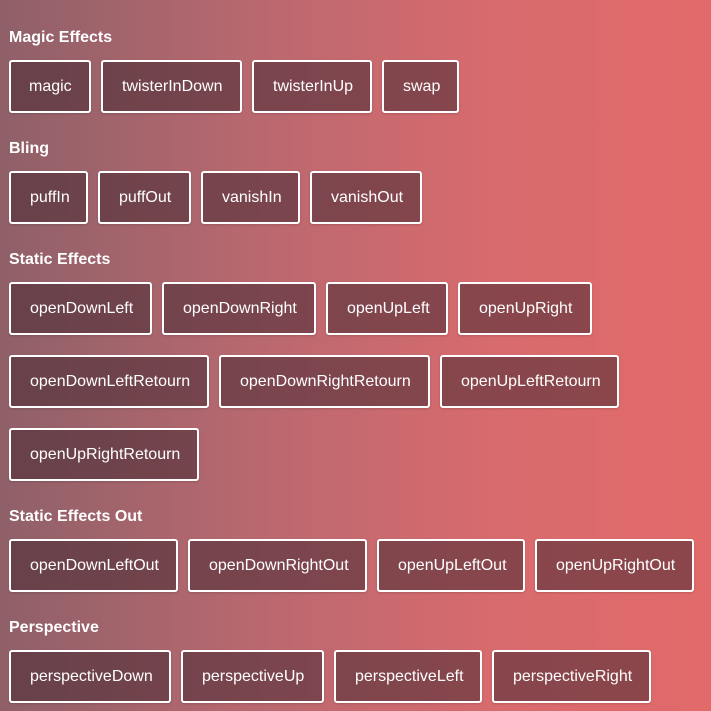 This screenshot has width=711, height=711. What do you see at coordinates (420, 86) in the screenshot?
I see `effect-button-swap: swap` at bounding box center [420, 86].